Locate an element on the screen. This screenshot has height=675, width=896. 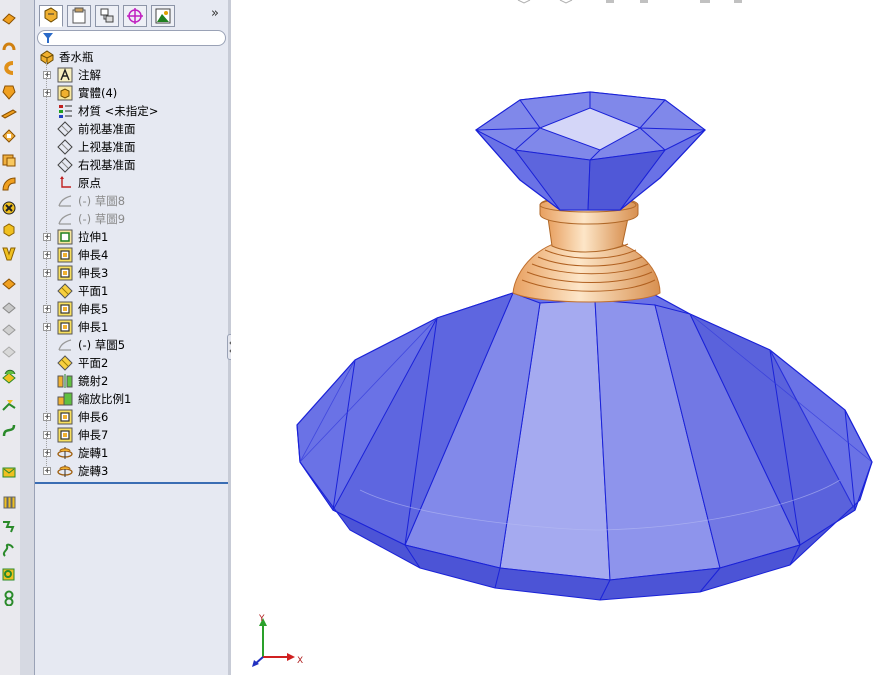
composite-curve-icon is located at coordinates (9, 598).